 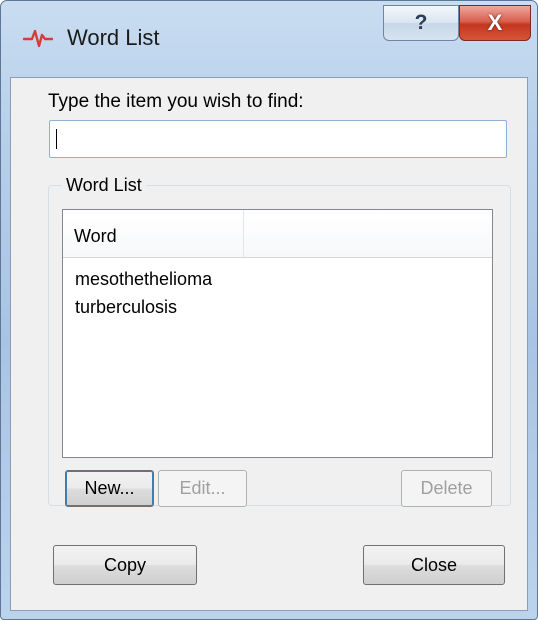 What do you see at coordinates (176, 101) in the screenshot?
I see `search-prompt-label: Type the item you wish to find:` at bounding box center [176, 101].